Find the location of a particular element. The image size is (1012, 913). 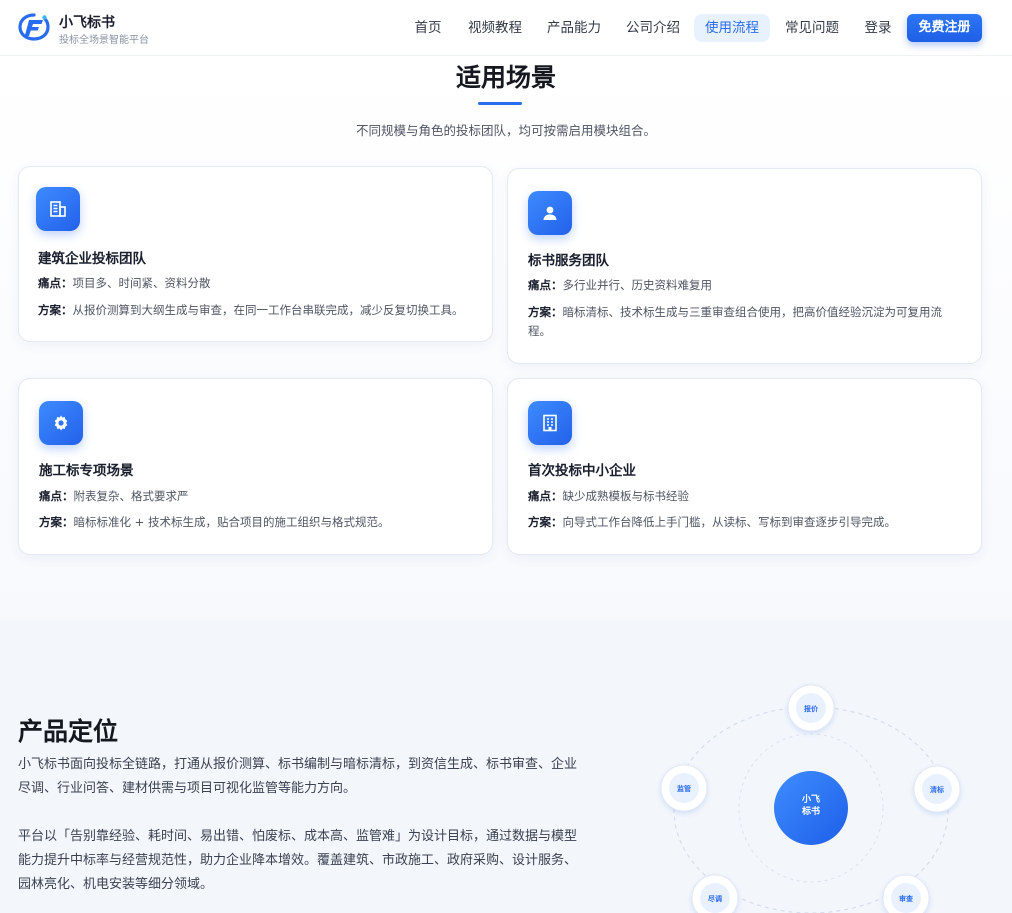

title-underline is located at coordinates (500, 103).